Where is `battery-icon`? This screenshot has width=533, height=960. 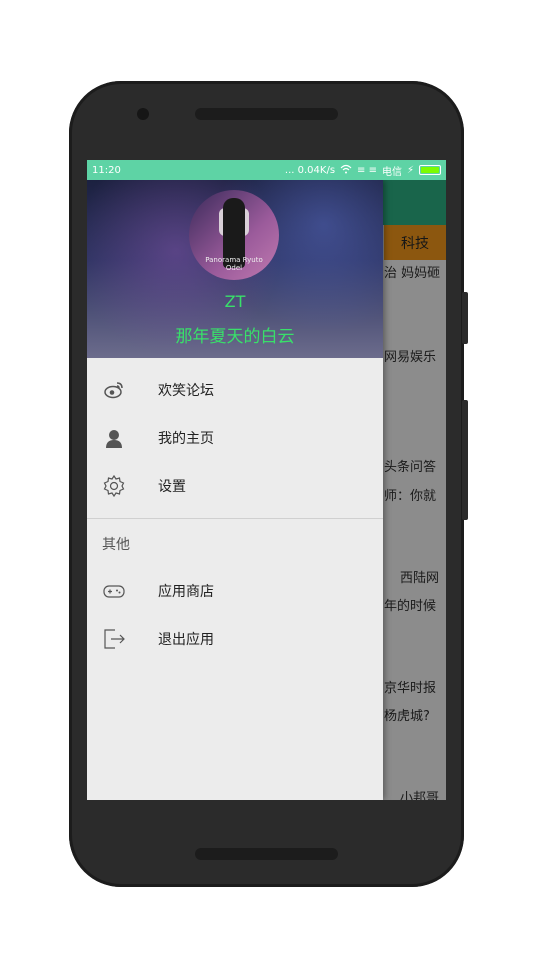
battery-icon is located at coordinates (430, 170).